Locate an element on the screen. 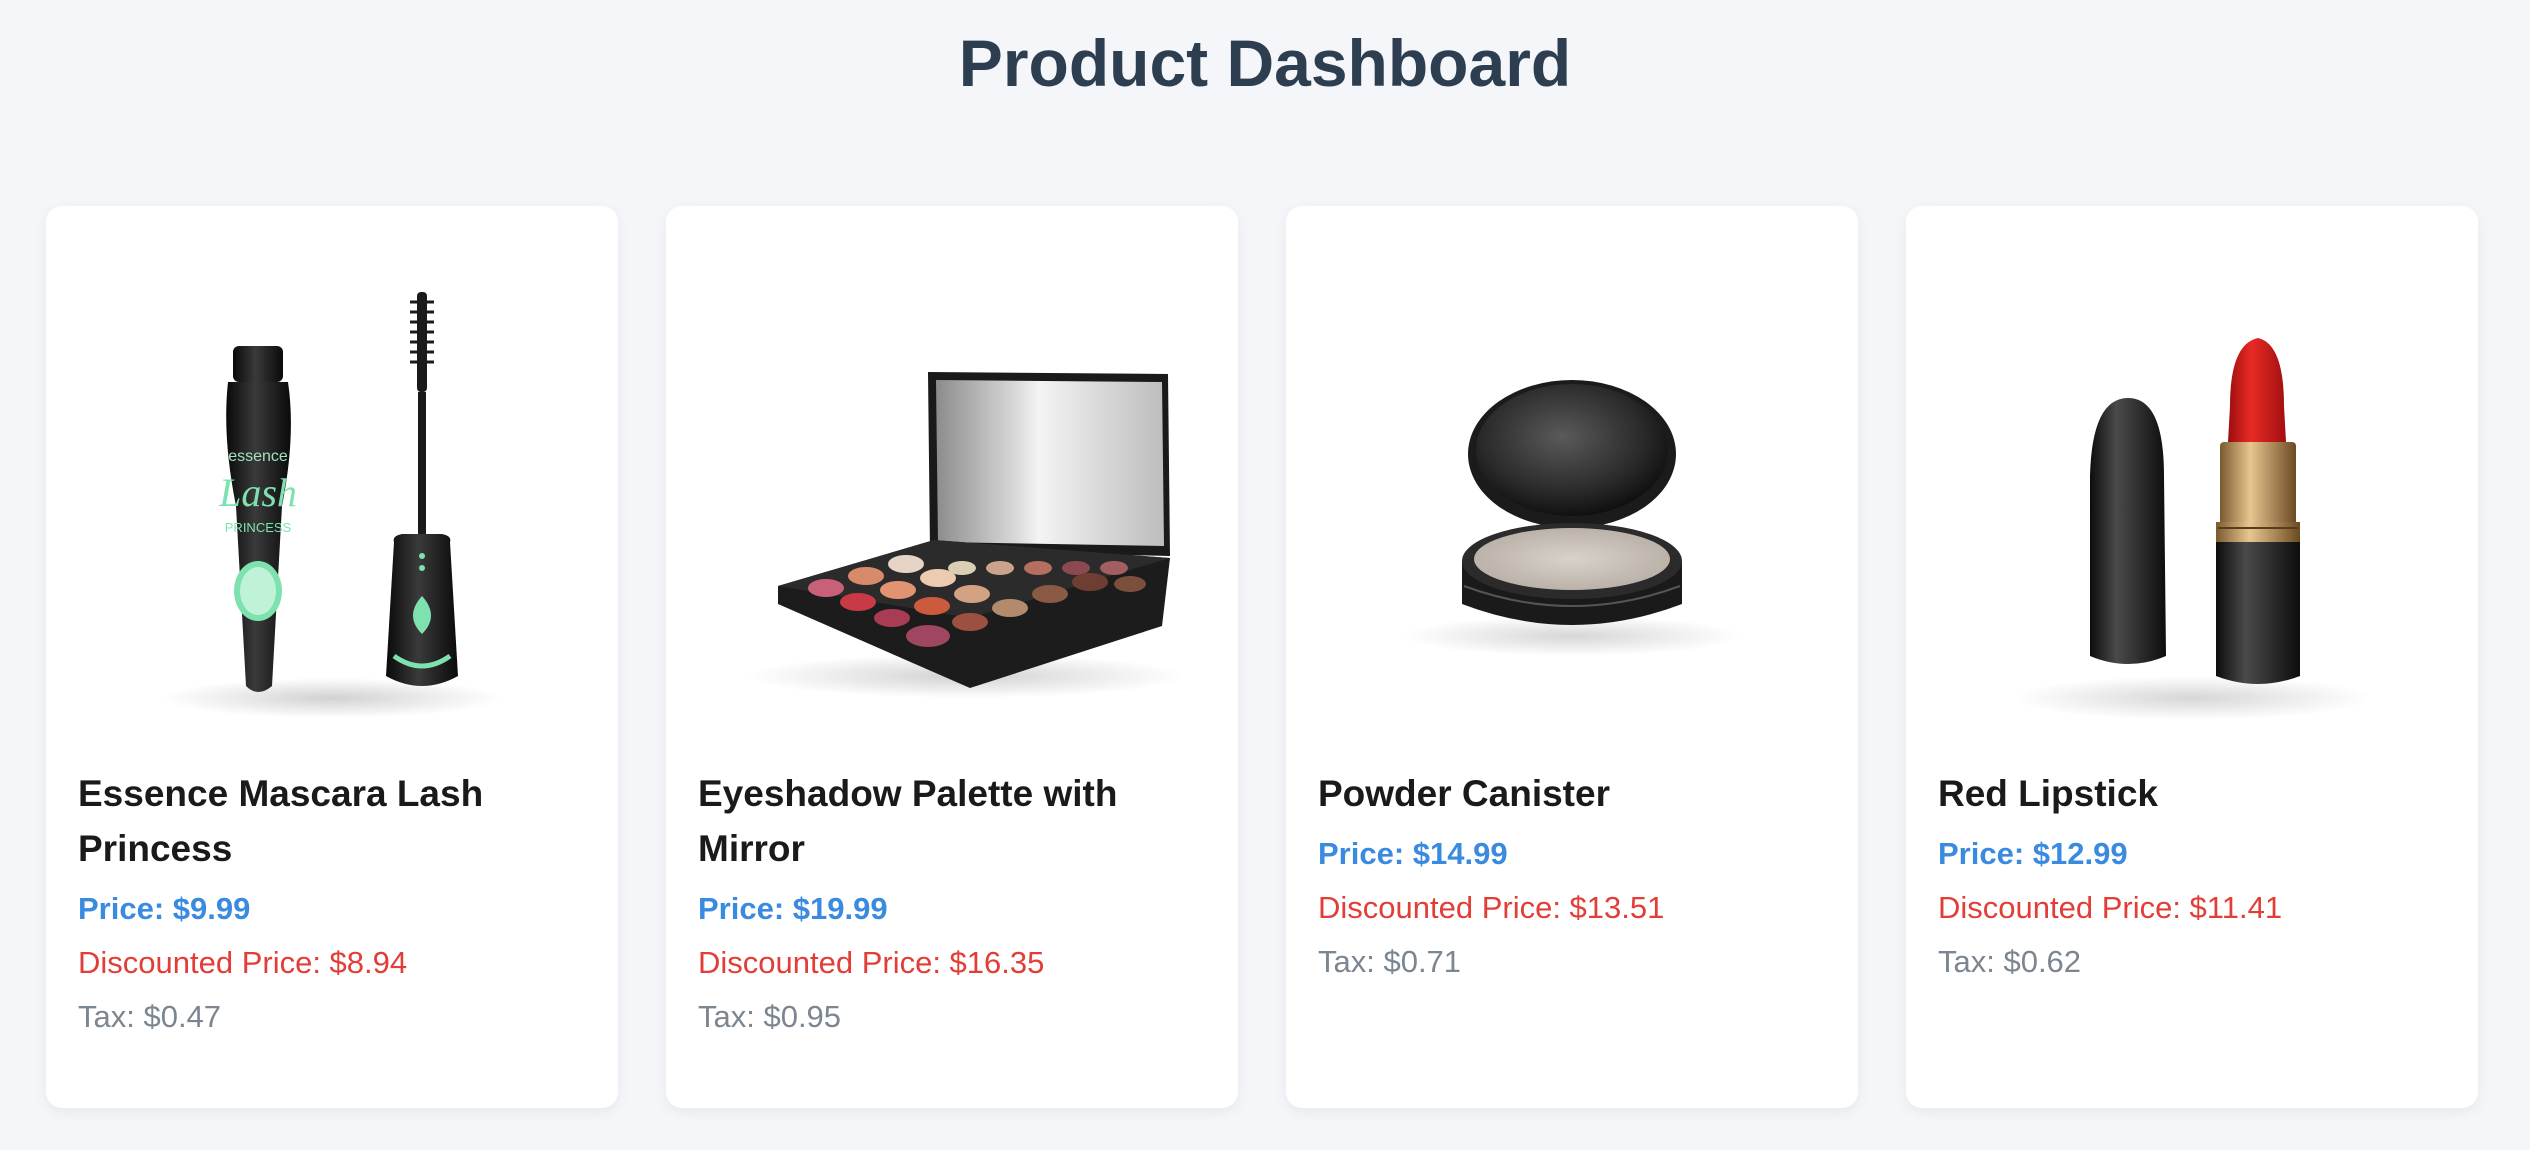 This screenshot has width=2530, height=1150. product-discounted-price: Discounted Price: $13.51 is located at coordinates (1491, 907).